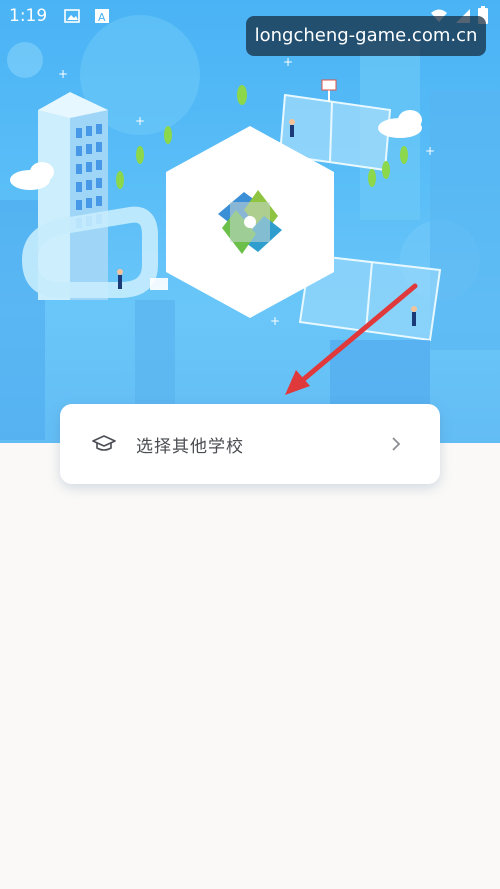  I want to click on text-notification-icon: A, so click(102, 18).